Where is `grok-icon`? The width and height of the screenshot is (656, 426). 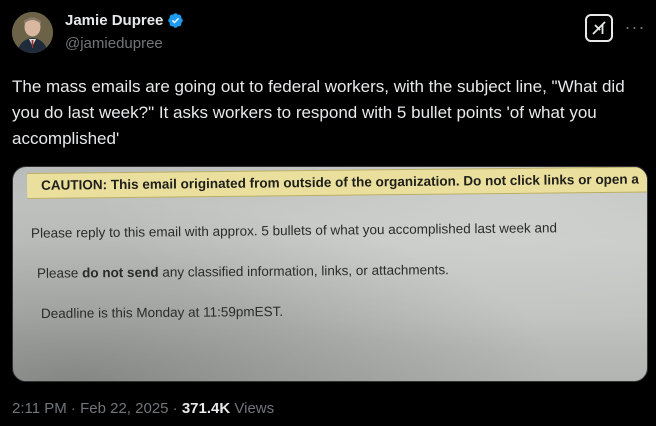
grok-icon is located at coordinates (599, 28).